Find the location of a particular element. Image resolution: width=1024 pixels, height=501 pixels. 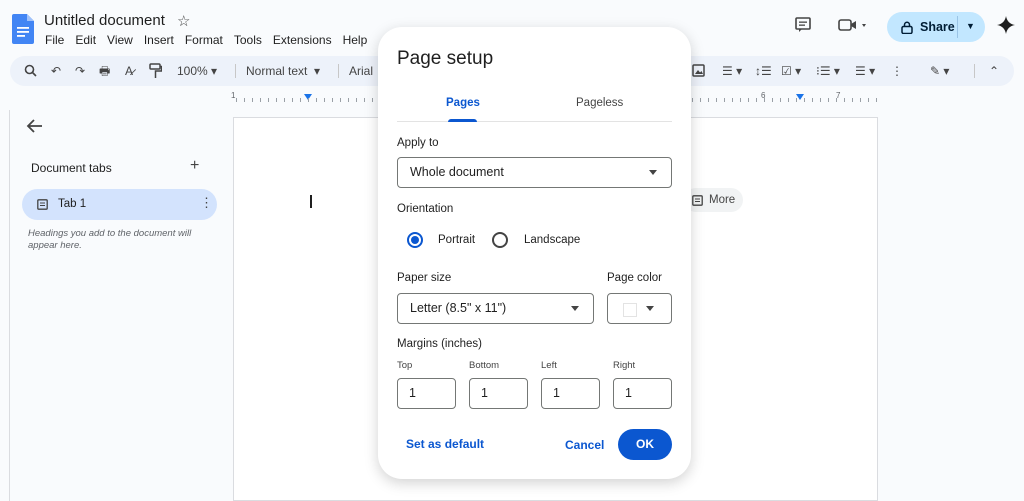

document-tab-label: Tab 1 is located at coordinates (72, 204).